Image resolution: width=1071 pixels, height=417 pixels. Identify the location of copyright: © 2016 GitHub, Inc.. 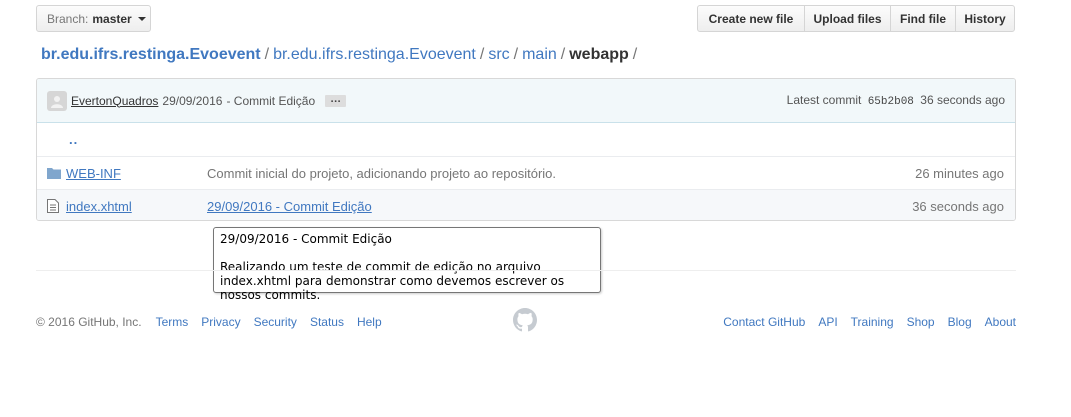
(89, 322).